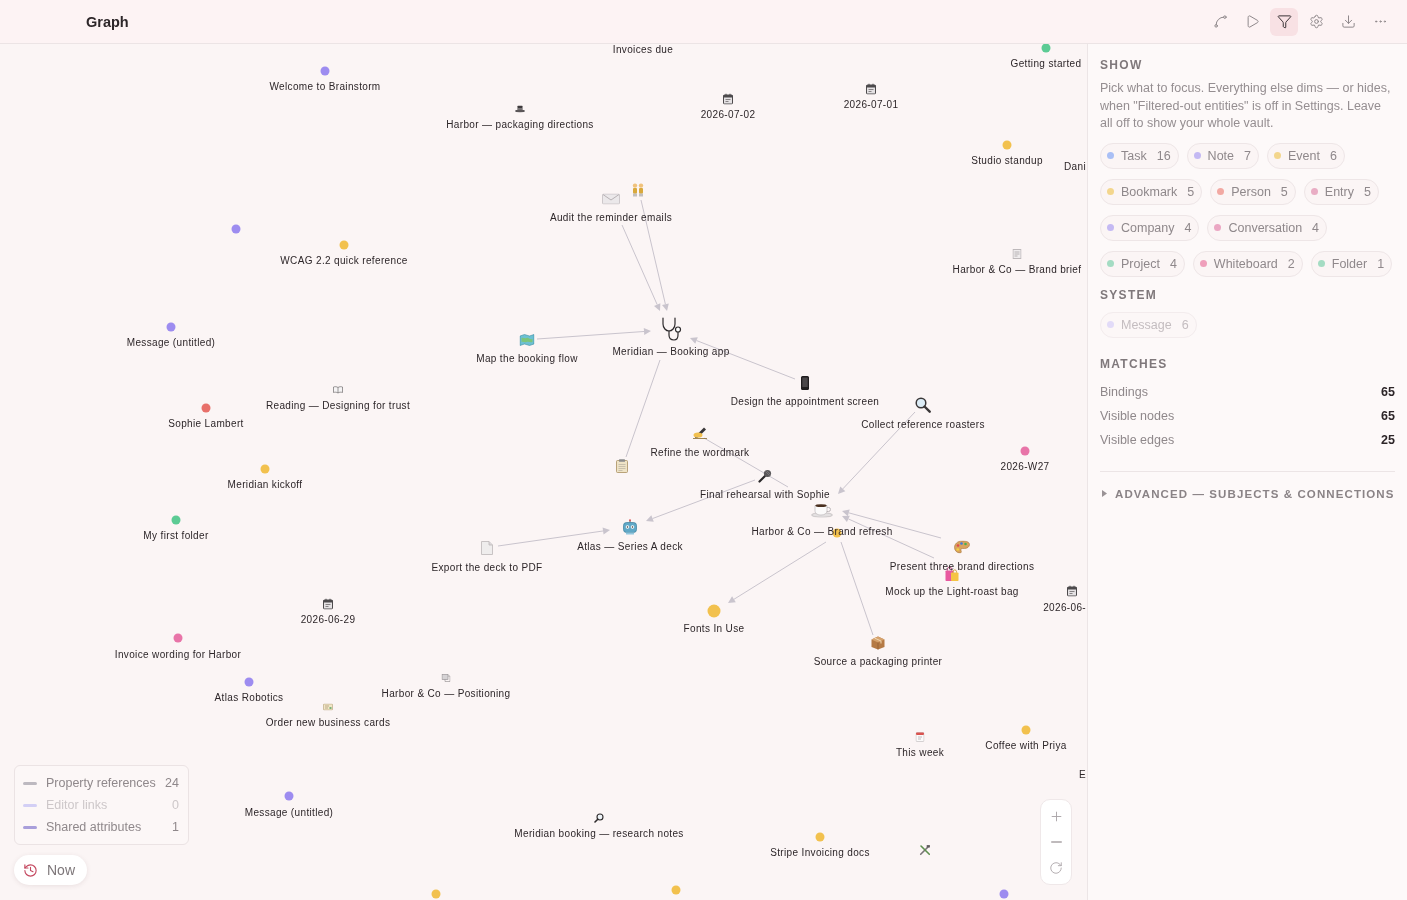 Image resolution: width=1407 pixels, height=900 pixels. Describe the element at coordinates (1046, 64) in the screenshot. I see `node-label: Getting started` at that location.